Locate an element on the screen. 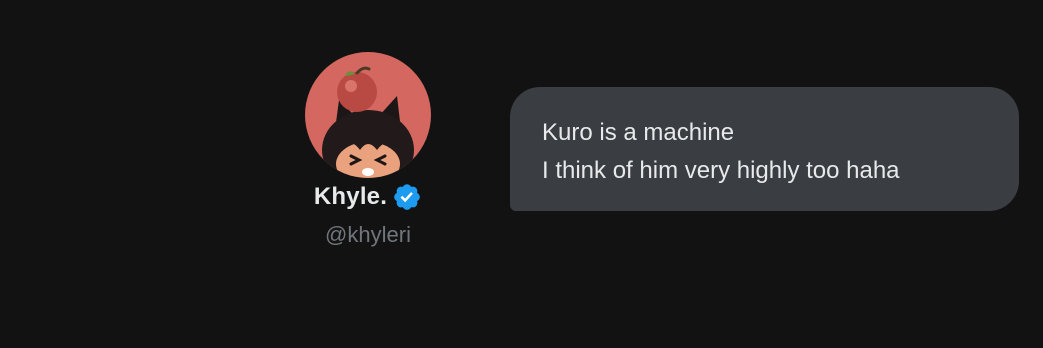 Image resolution: width=1043 pixels, height=348 pixels. verified-badge-icon is located at coordinates (407, 197).